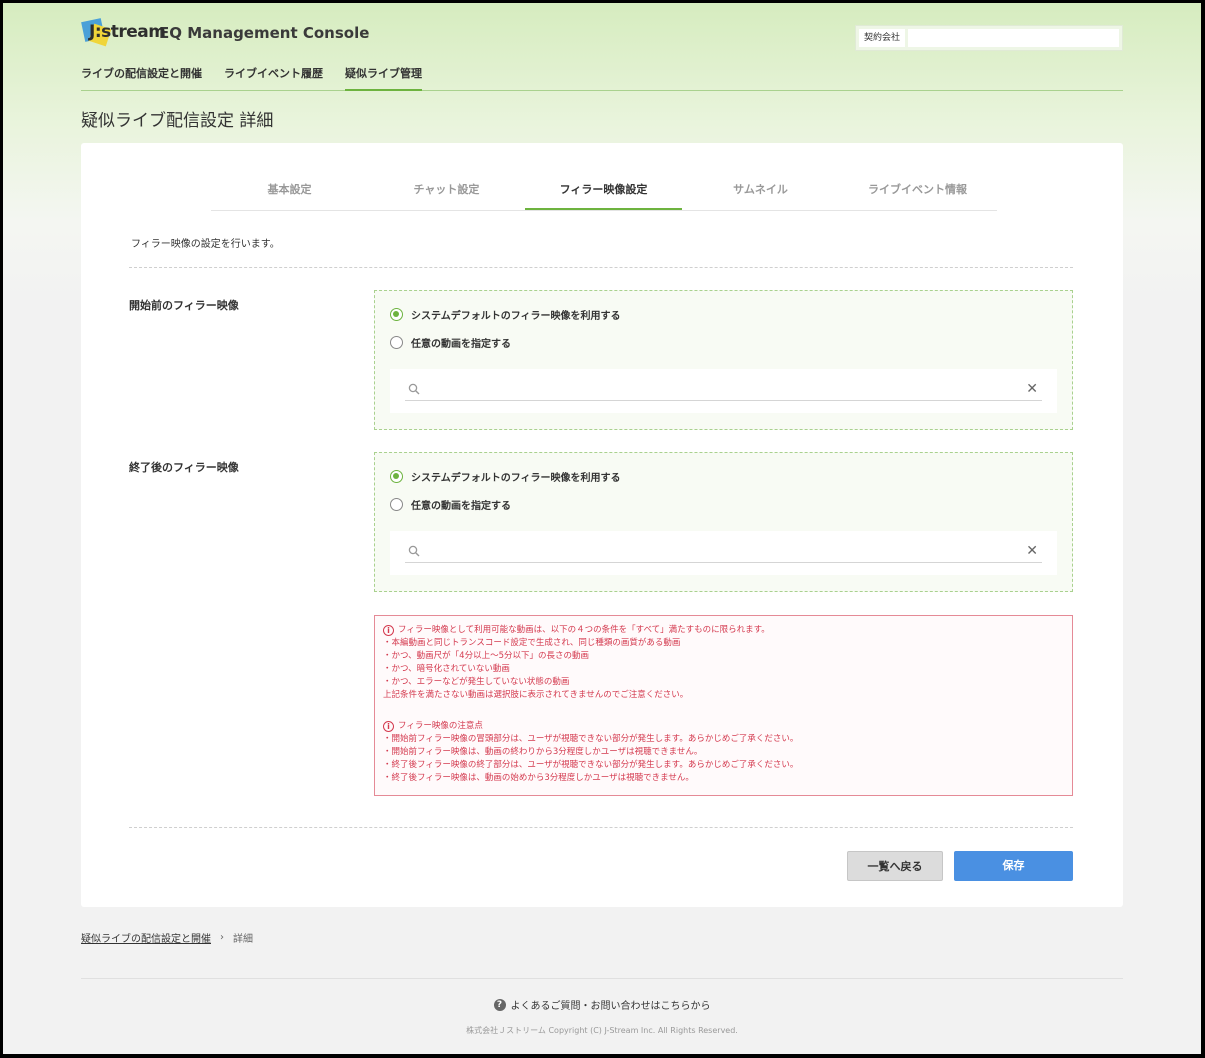 The width and height of the screenshot is (1205, 1058). What do you see at coordinates (486, 656) in the screenshot?
I see `notice-line: ・かつ、動画尺が「4分以上～5分以下」の長さの動画` at bounding box center [486, 656].